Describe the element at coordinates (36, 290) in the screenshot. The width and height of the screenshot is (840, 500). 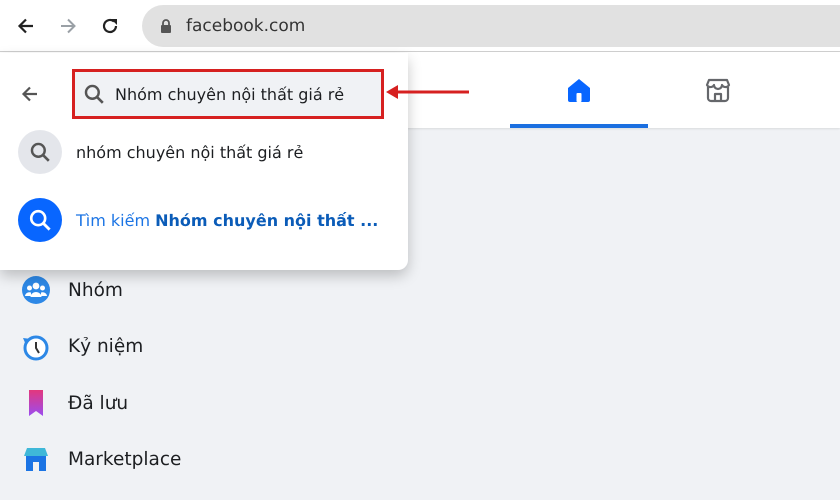
I see `group-icon` at that location.